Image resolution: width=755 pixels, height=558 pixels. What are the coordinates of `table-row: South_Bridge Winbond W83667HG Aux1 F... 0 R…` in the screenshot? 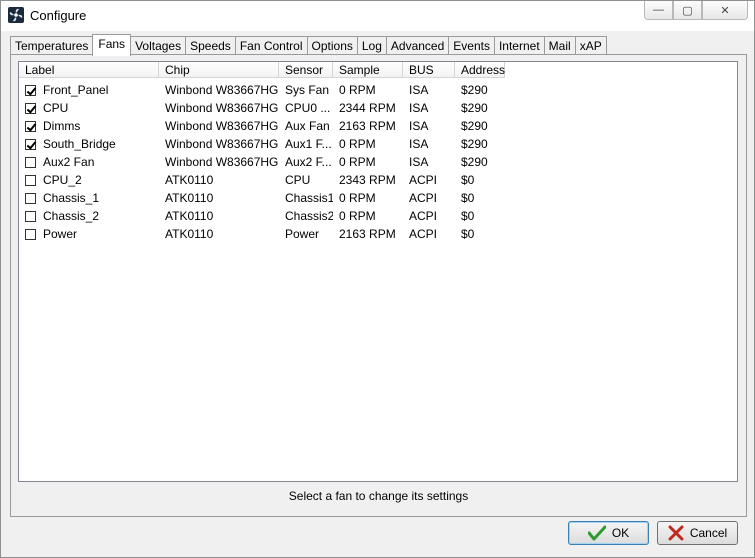 It's located at (378, 144).